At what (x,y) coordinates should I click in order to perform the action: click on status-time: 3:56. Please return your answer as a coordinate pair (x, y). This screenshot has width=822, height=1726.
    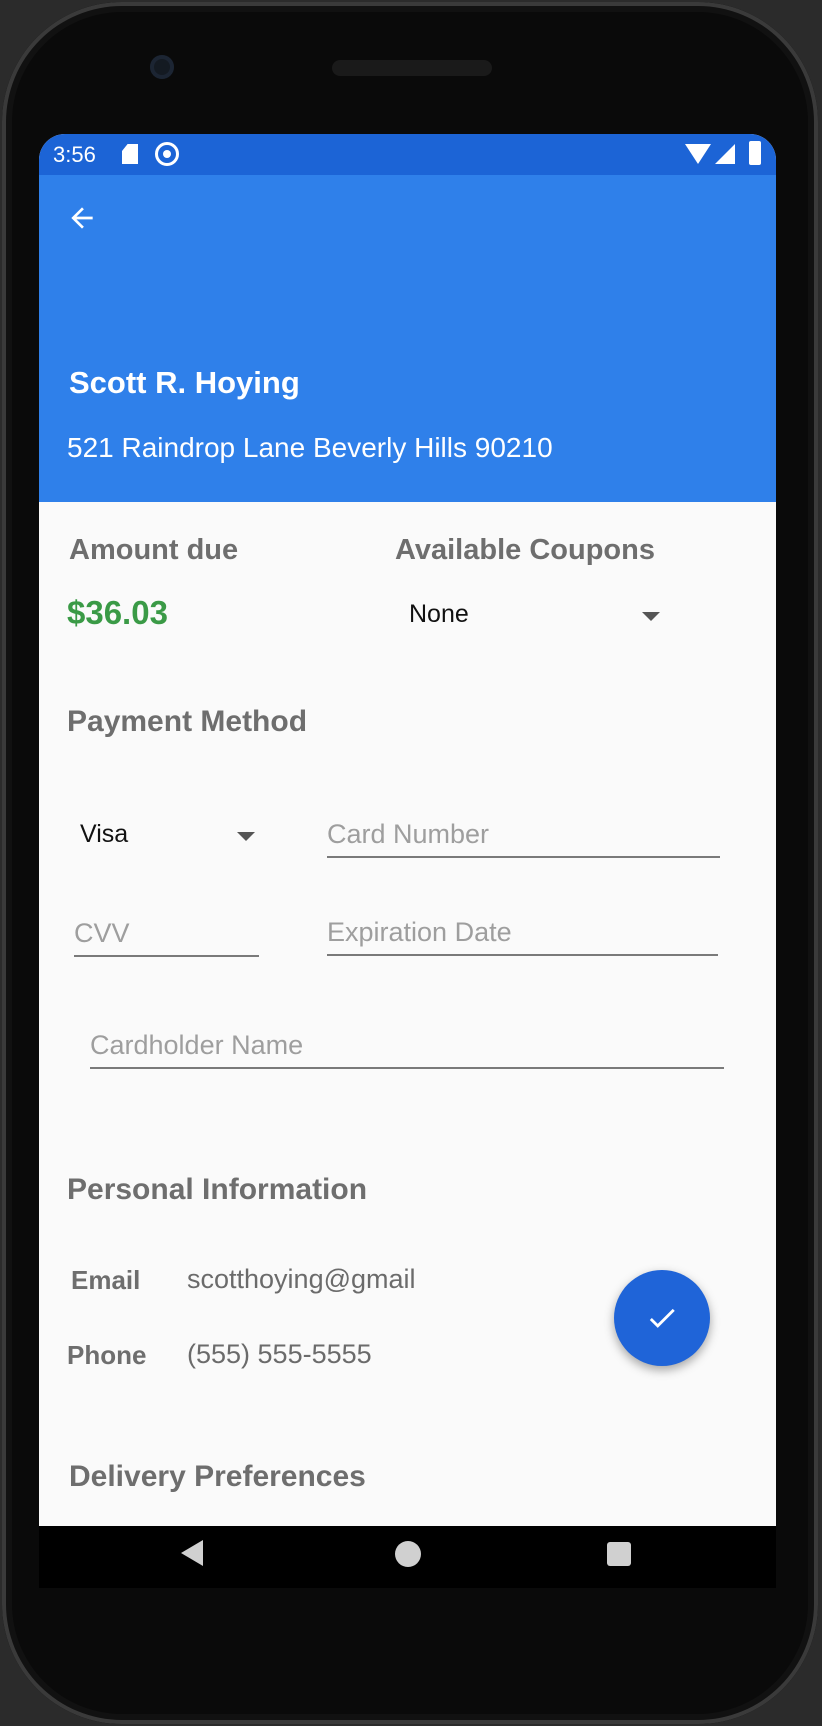
    Looking at the image, I should click on (74, 154).